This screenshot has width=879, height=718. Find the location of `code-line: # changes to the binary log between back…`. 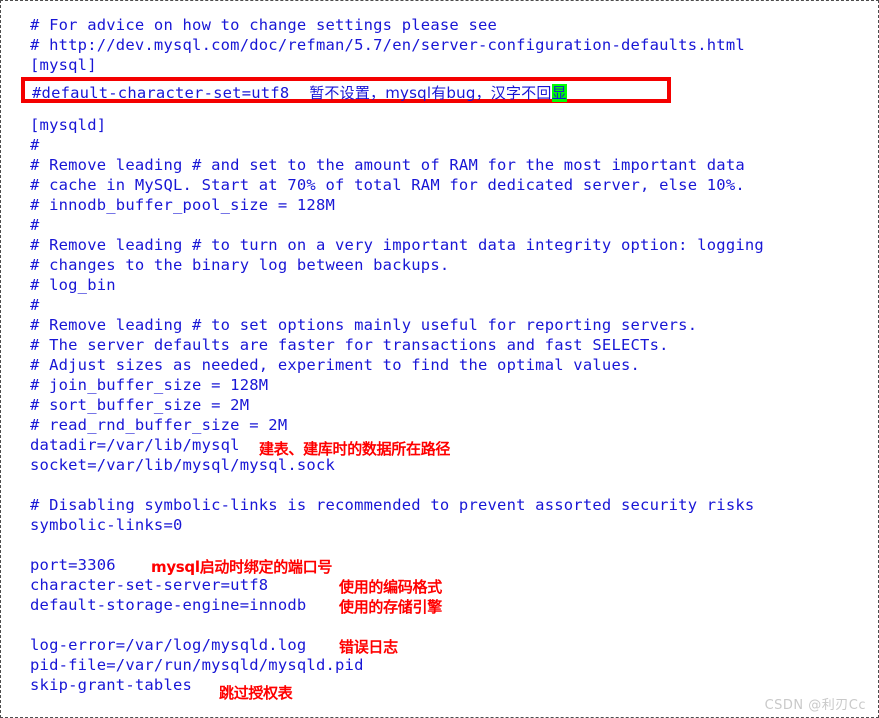

code-line: # changes to the binary log between back… is located at coordinates (240, 265).